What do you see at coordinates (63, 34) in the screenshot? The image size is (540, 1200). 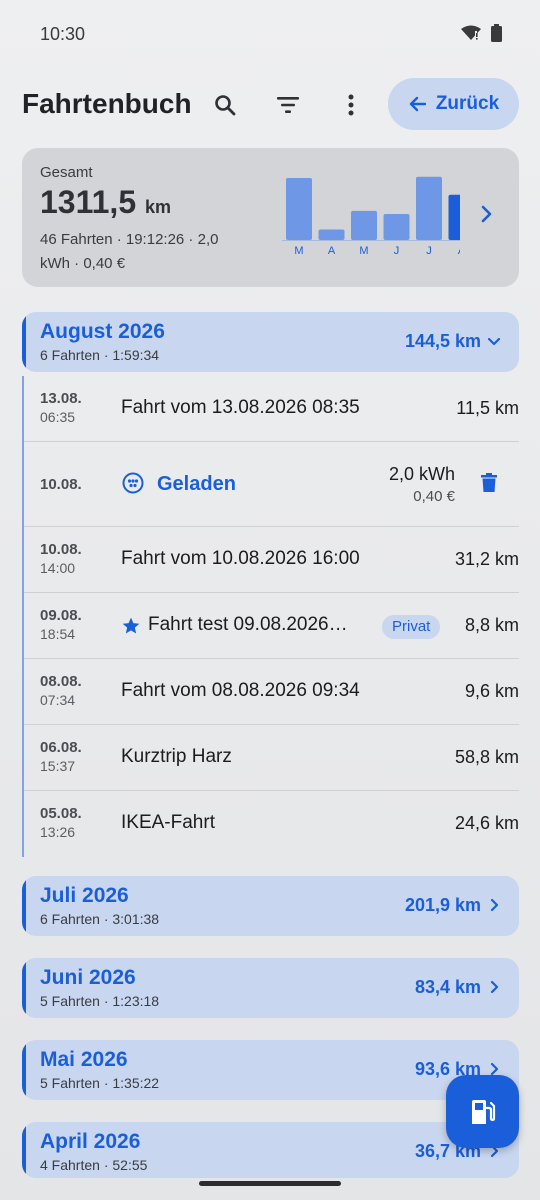 I see `status-time: 10:30` at bounding box center [63, 34].